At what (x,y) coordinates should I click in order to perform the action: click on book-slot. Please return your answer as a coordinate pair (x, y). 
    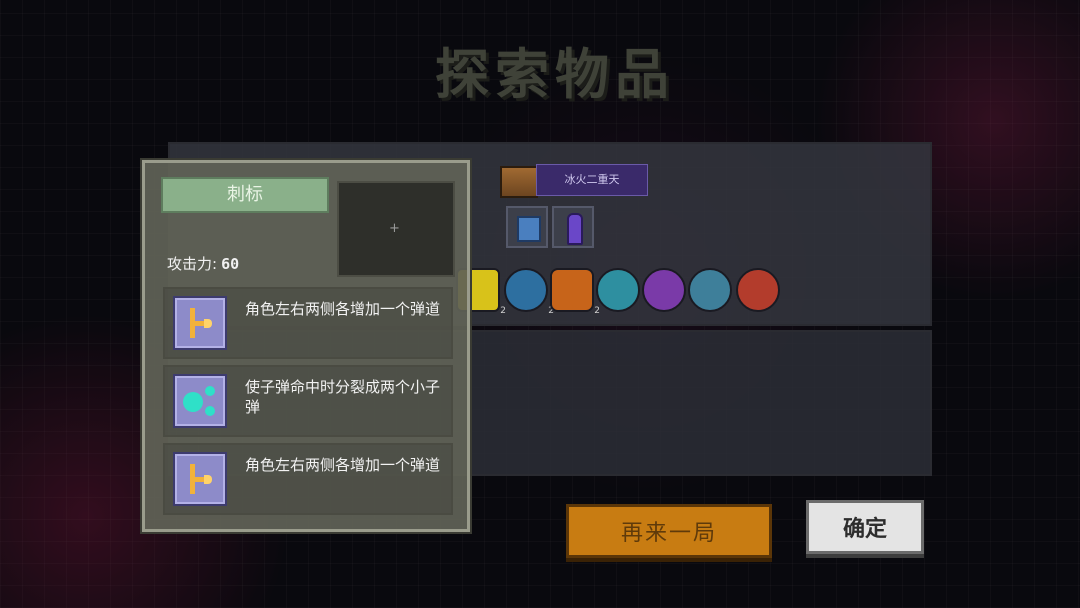
    Looking at the image, I should click on (527, 227).